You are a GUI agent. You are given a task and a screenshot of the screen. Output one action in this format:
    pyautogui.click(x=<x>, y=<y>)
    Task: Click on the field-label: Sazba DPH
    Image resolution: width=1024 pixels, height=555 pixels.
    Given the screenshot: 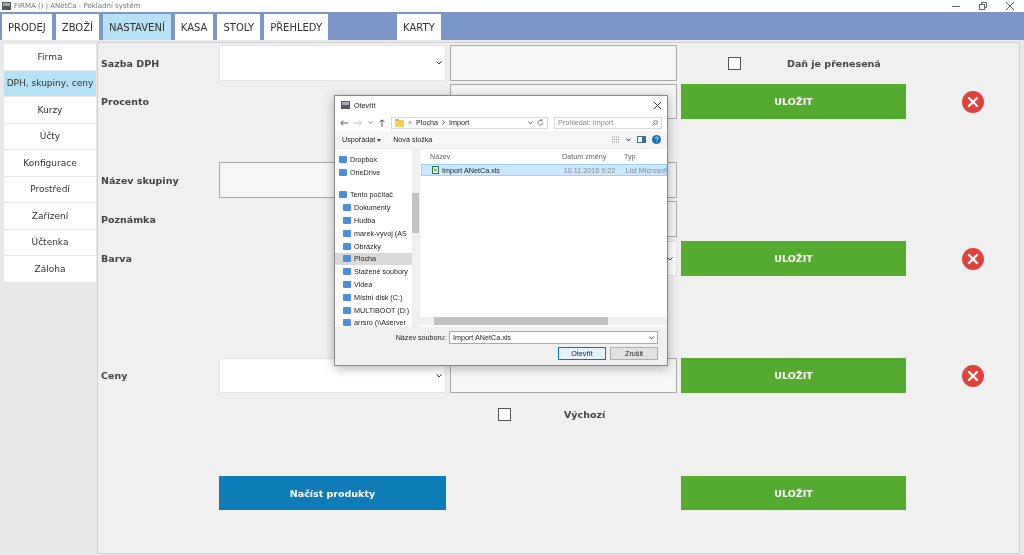 What is the action you would take?
    pyautogui.click(x=131, y=63)
    